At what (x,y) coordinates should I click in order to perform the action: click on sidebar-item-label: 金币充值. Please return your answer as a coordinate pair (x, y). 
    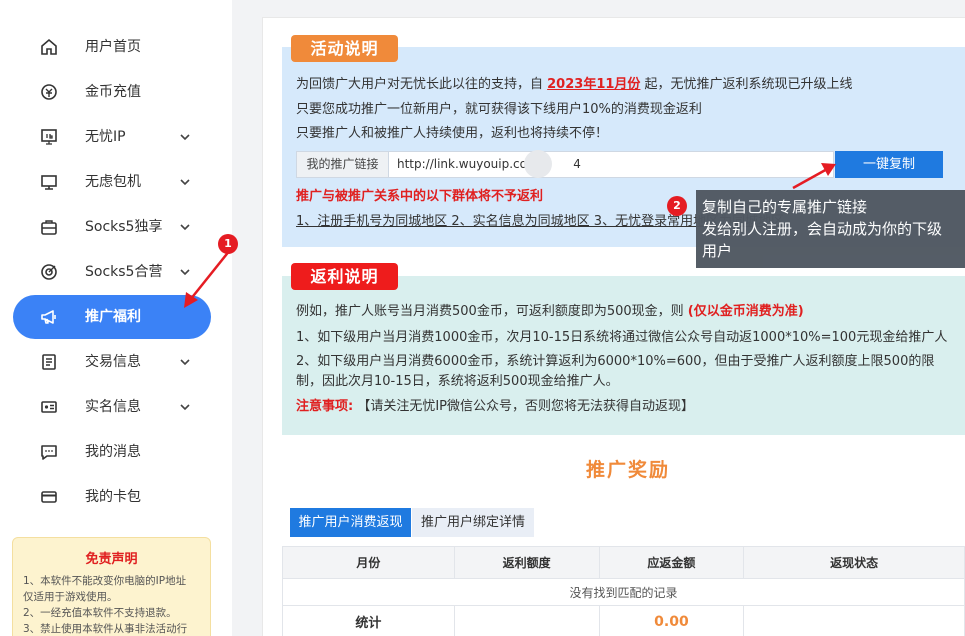
    Looking at the image, I should click on (113, 92).